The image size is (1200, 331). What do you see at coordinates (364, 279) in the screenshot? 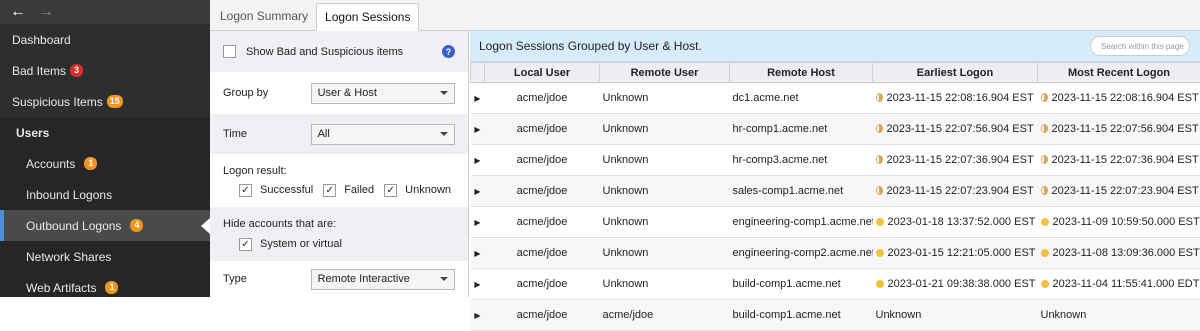
I see `type-value: Remote Interactive` at bounding box center [364, 279].